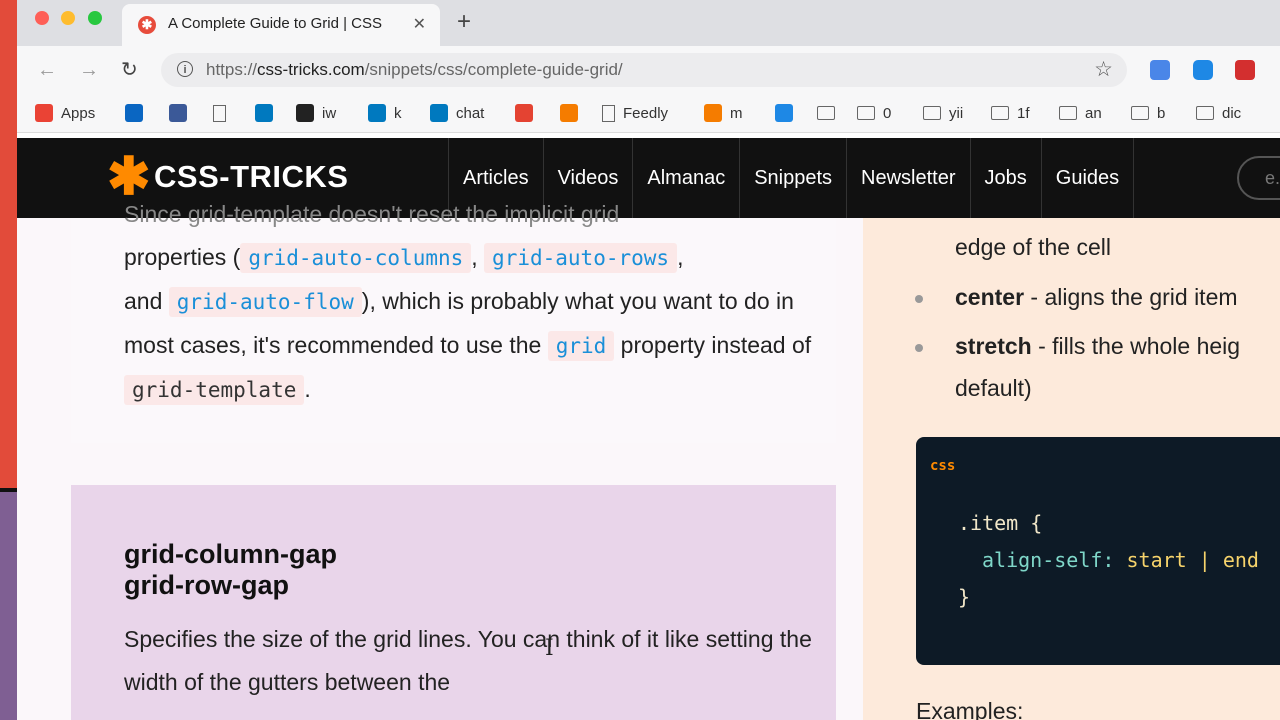 This screenshot has width=1280, height=720. I want to click on tab-title: A Complete Guide to Grid | CSS, so click(275, 23).